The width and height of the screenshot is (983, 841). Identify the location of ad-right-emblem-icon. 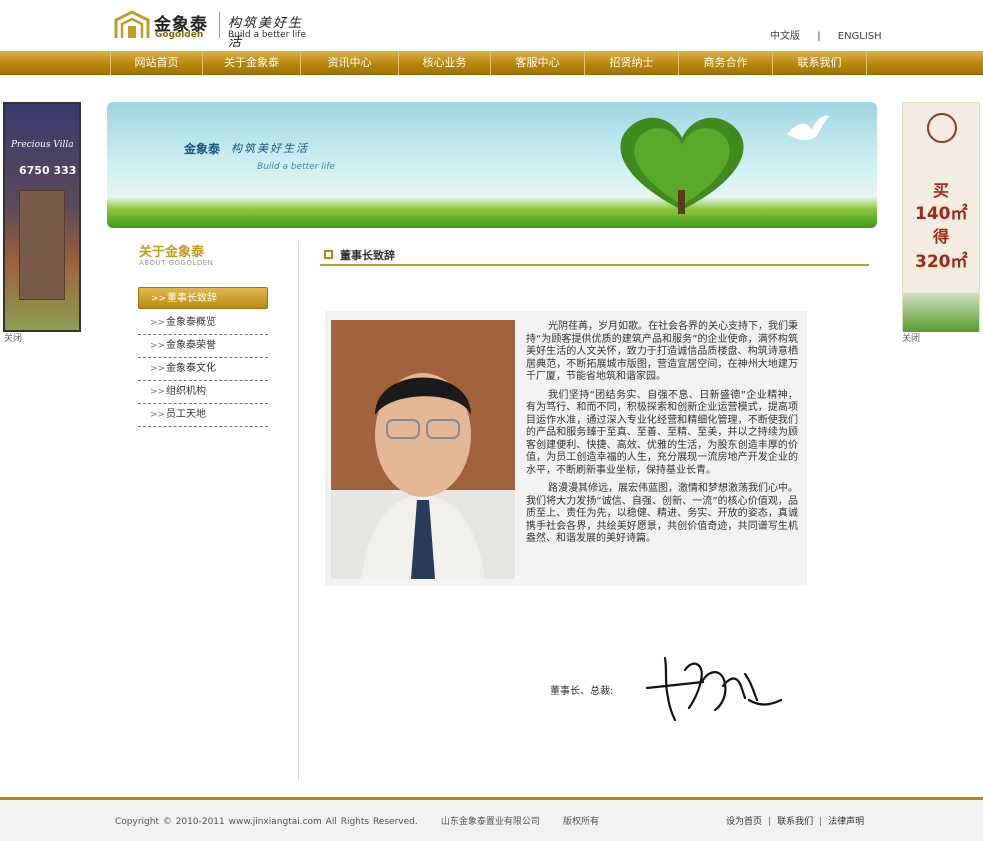
(942, 128).